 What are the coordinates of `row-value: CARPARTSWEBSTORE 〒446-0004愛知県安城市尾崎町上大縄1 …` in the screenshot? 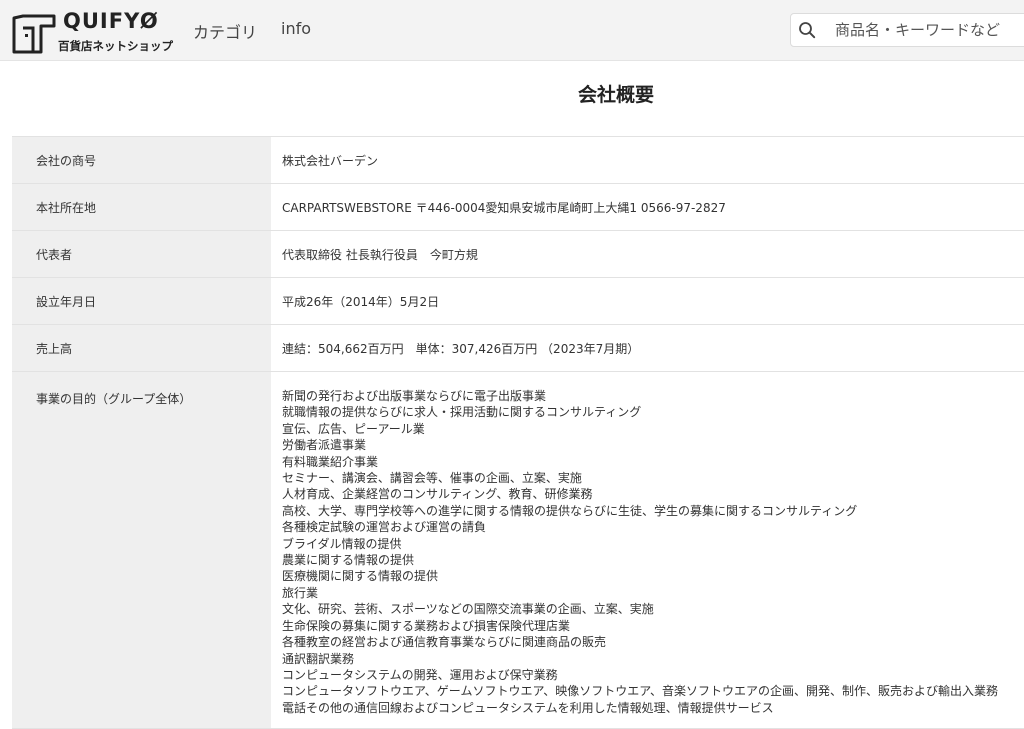 It's located at (504, 207).